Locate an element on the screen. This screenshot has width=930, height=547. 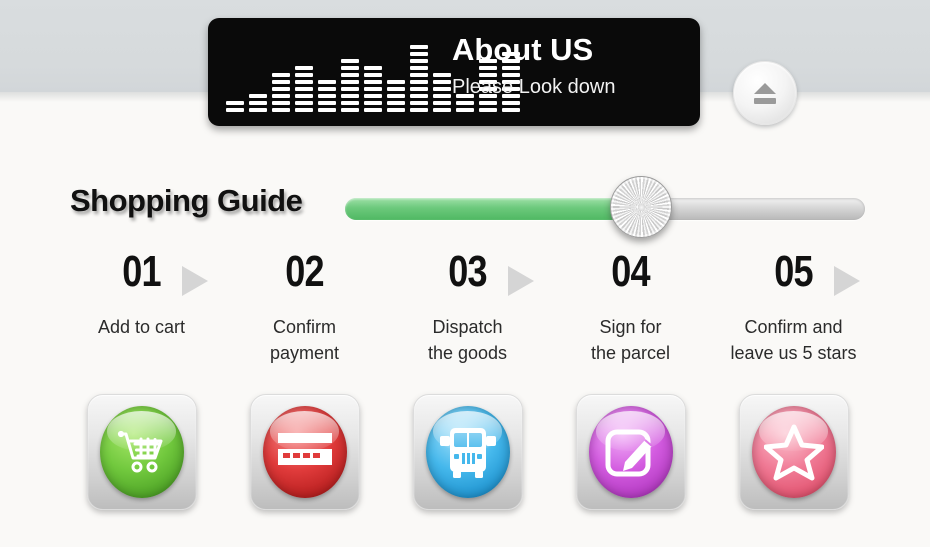
tile-add-to-cart is located at coordinates (141, 452).